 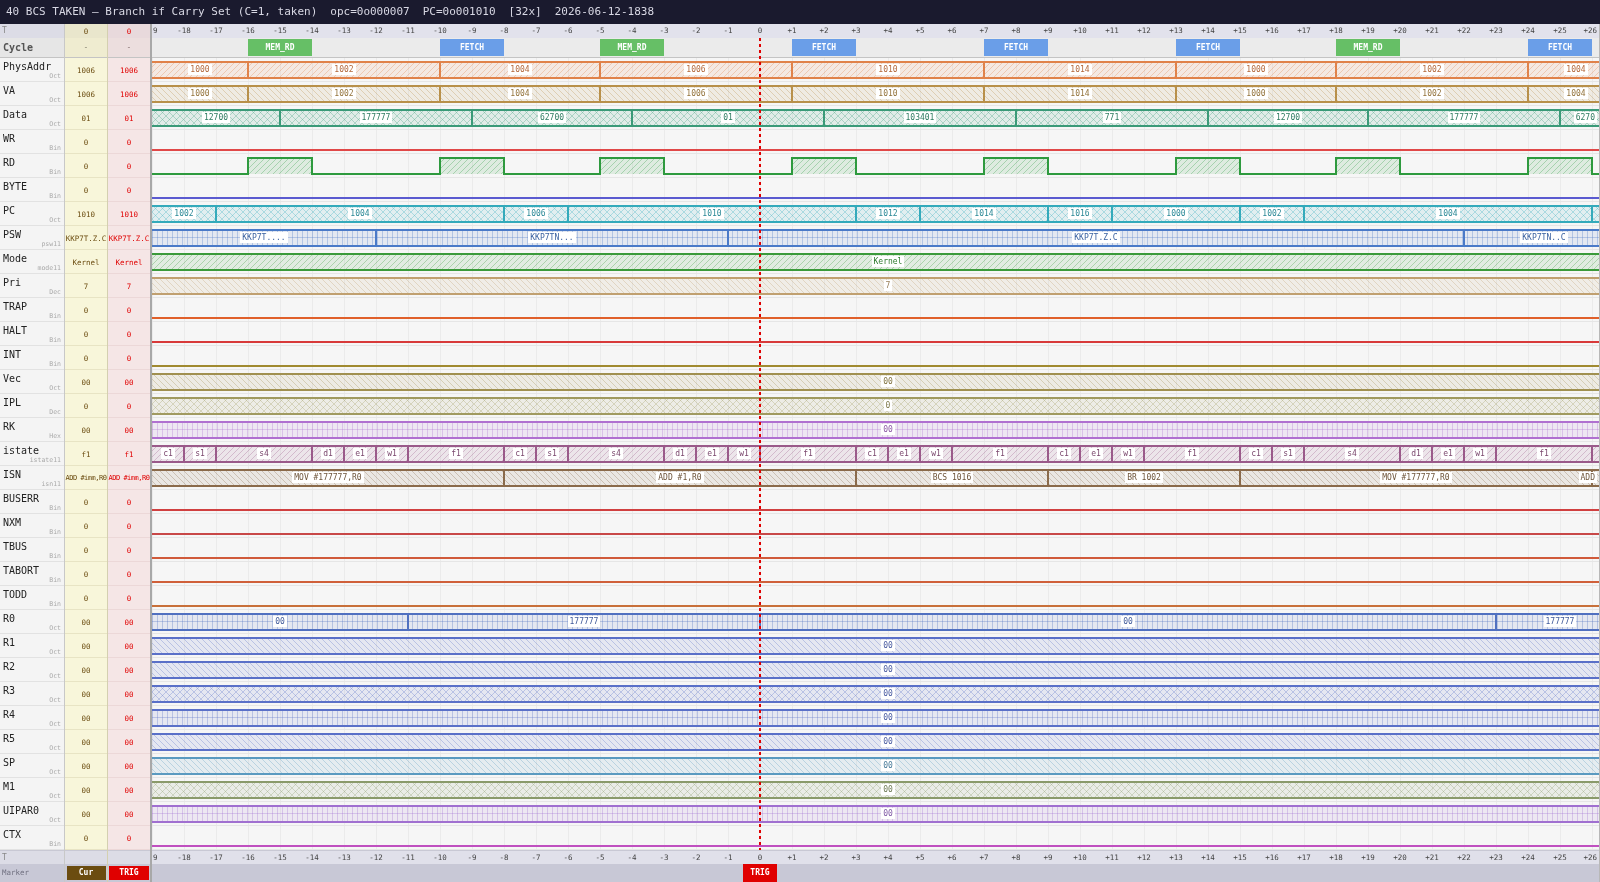 What do you see at coordinates (21, 451) in the screenshot?
I see `signal-name: istate` at bounding box center [21, 451].